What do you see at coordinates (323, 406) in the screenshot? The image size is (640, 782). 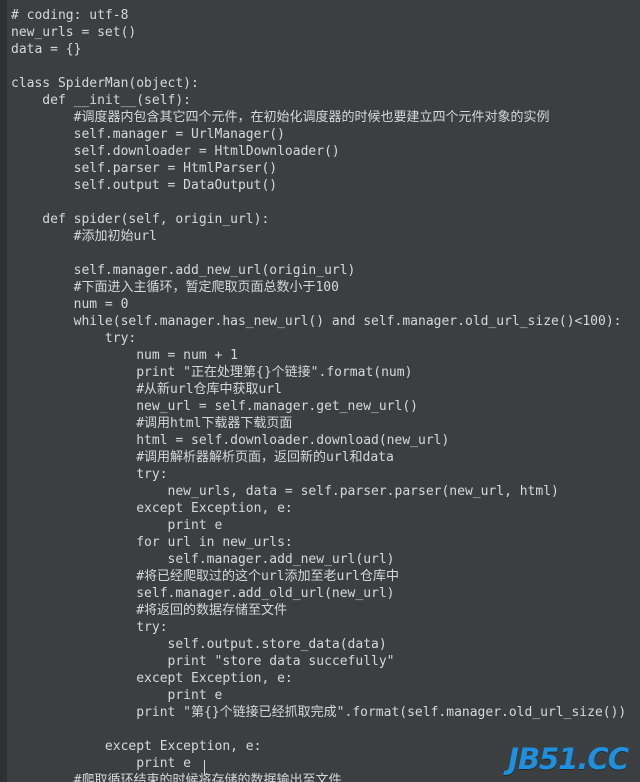 I see `code-line: new_url = self.manager.get_new_url()` at bounding box center [323, 406].